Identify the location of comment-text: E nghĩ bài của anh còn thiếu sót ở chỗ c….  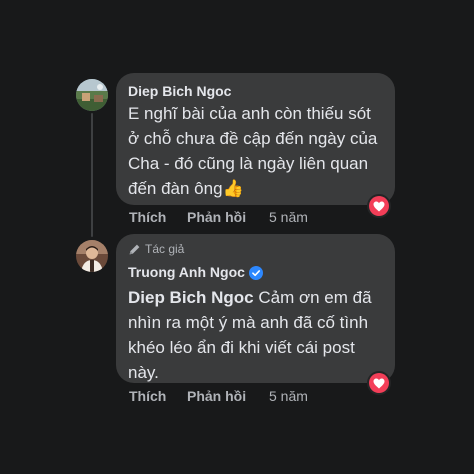
(257, 151).